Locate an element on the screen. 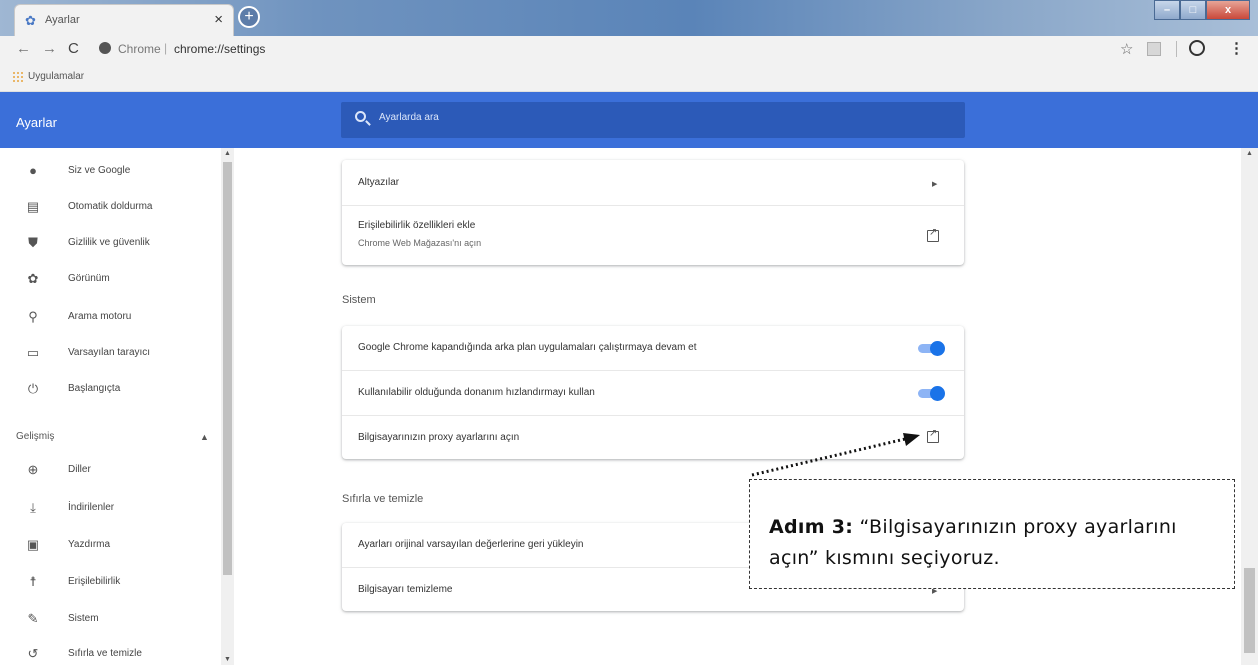 This screenshot has height=665, width=1258. forward-icon: → is located at coordinates (49, 48).